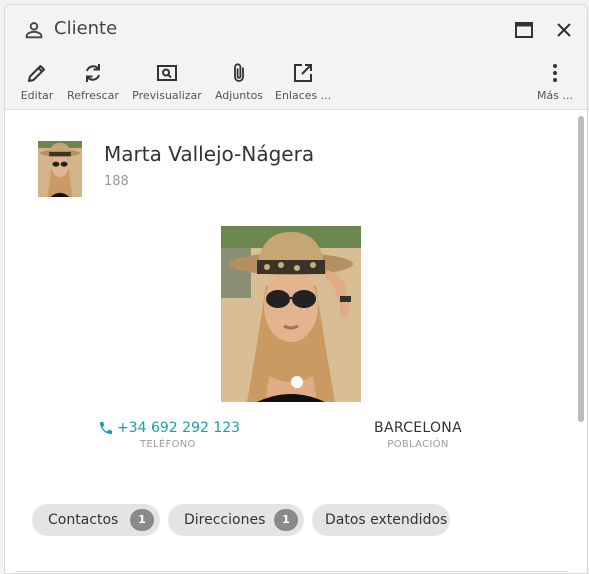  I want to click on pencil-icon, so click(36, 73).